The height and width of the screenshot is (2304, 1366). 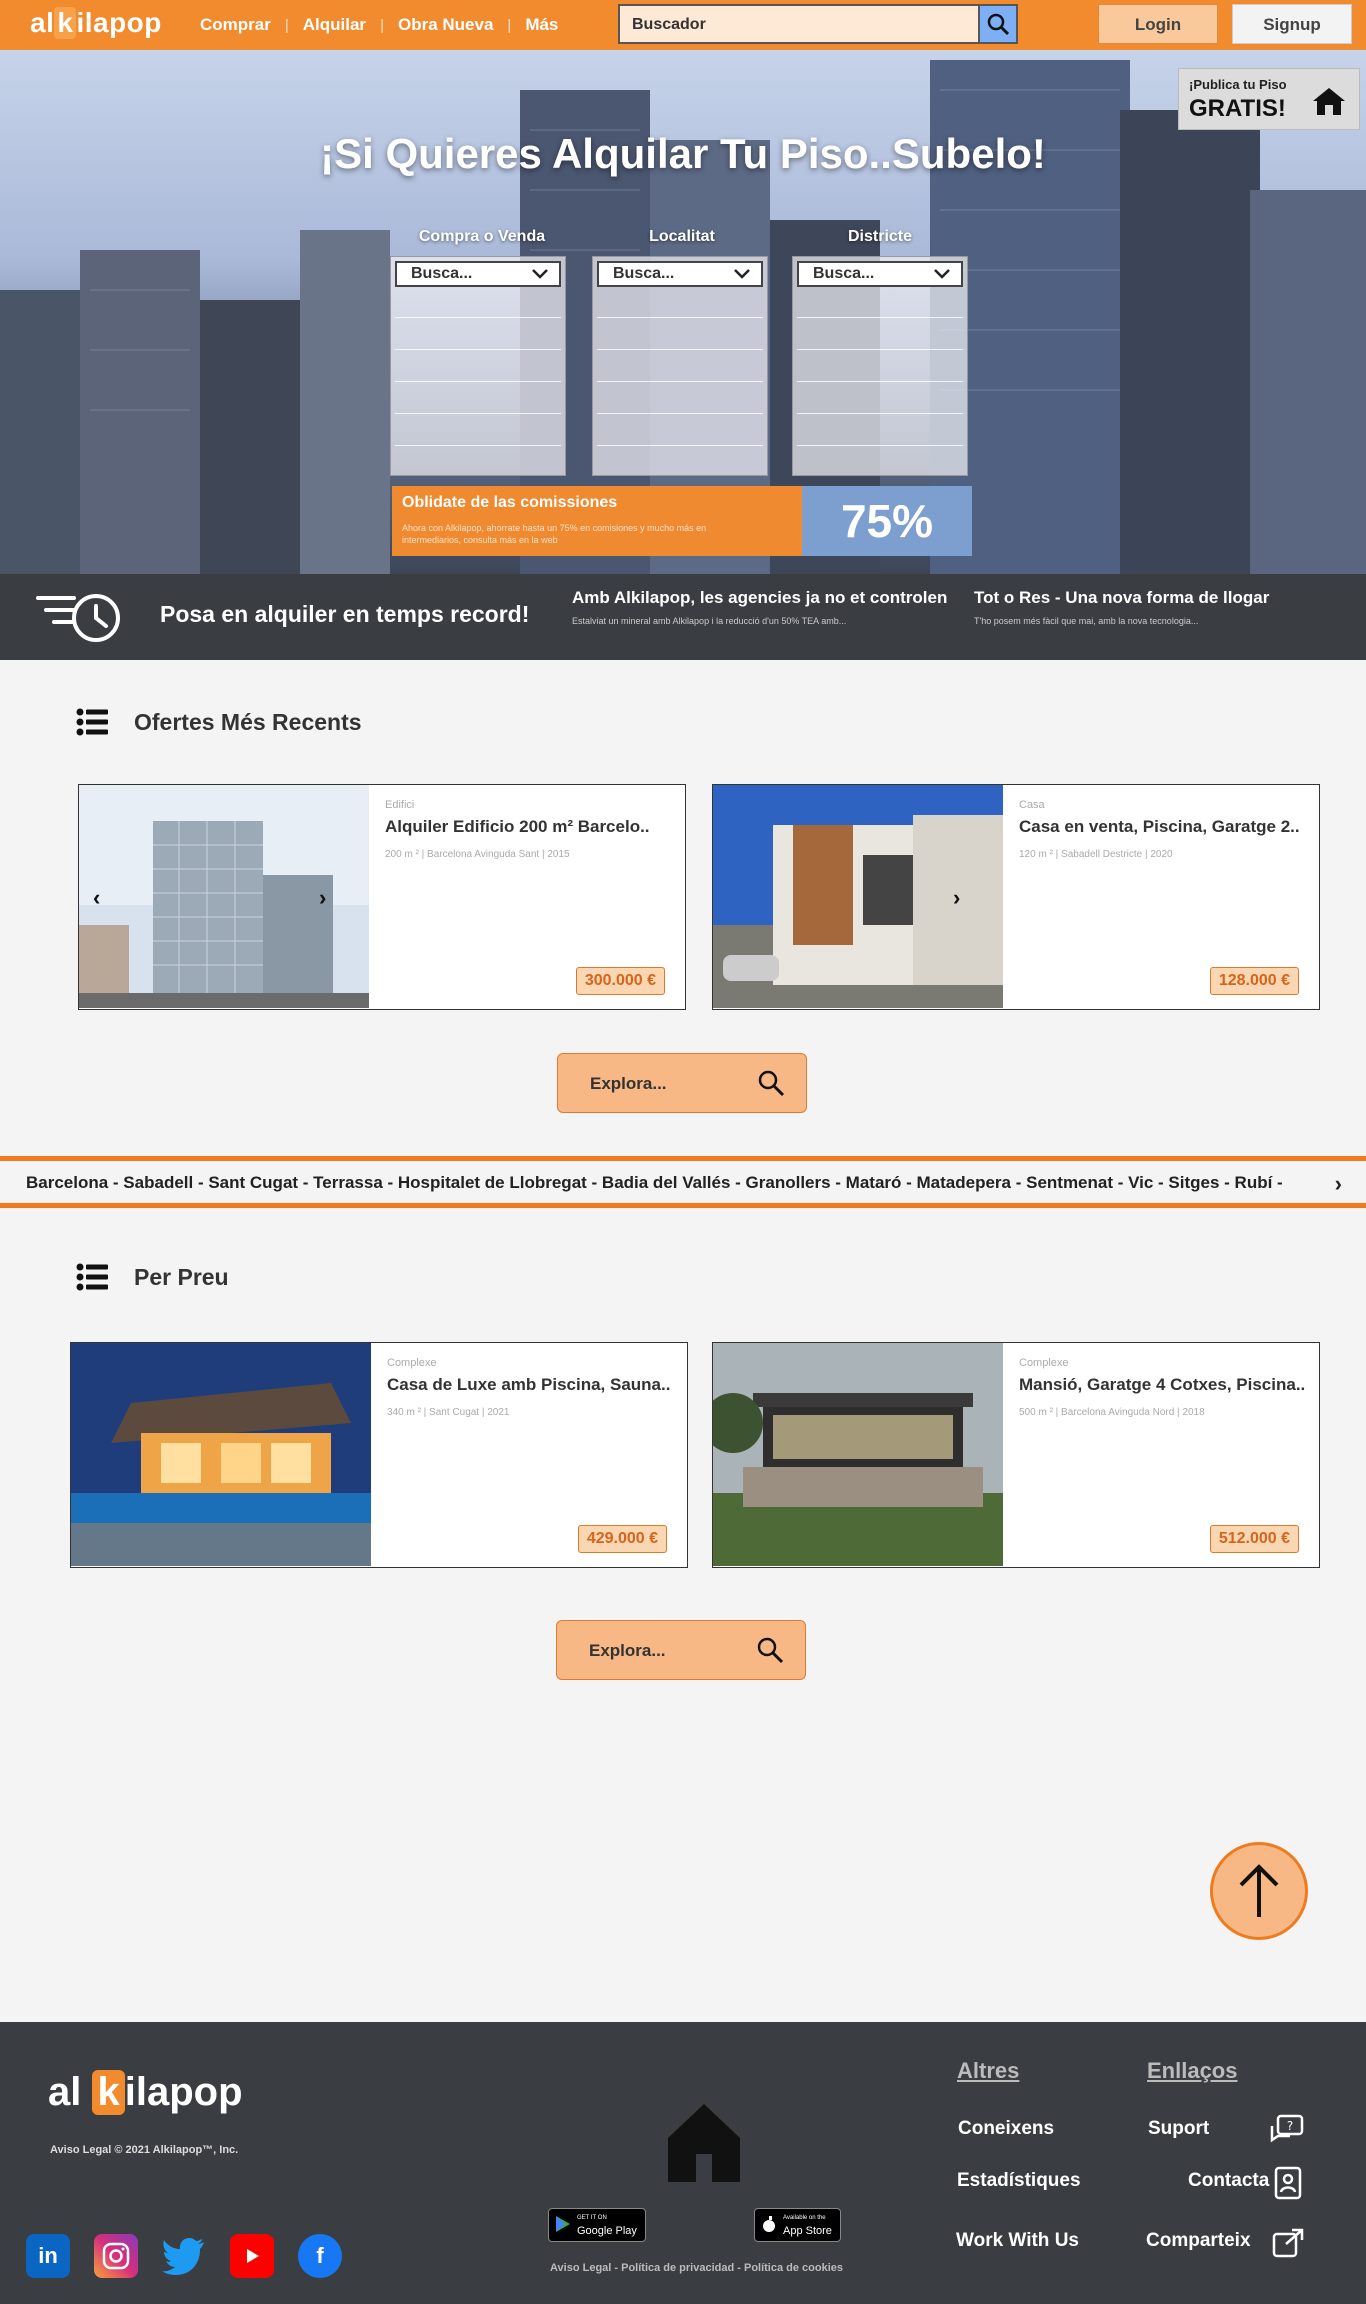 What do you see at coordinates (144, 2150) in the screenshot?
I see `footer-copyright: Aviso Legal © 2021 Alkilapop™, Inc.` at bounding box center [144, 2150].